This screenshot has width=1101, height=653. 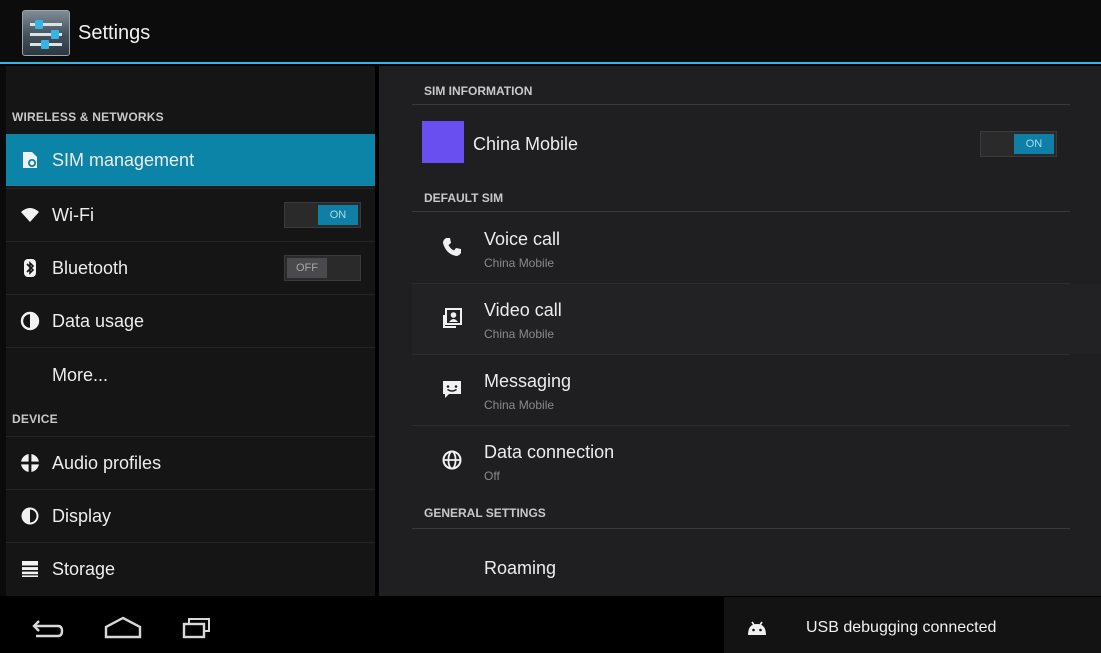 I want to click on sim-name: China Mobile, so click(x=525, y=144).